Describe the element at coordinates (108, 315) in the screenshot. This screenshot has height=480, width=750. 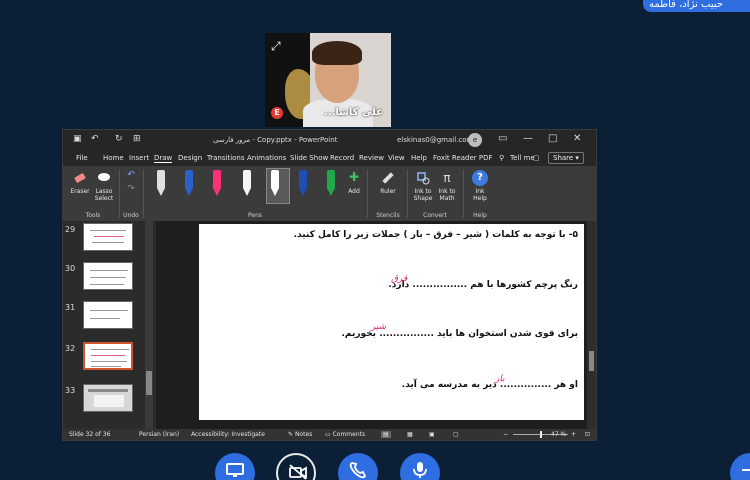
I see `thumbnail-image` at that location.